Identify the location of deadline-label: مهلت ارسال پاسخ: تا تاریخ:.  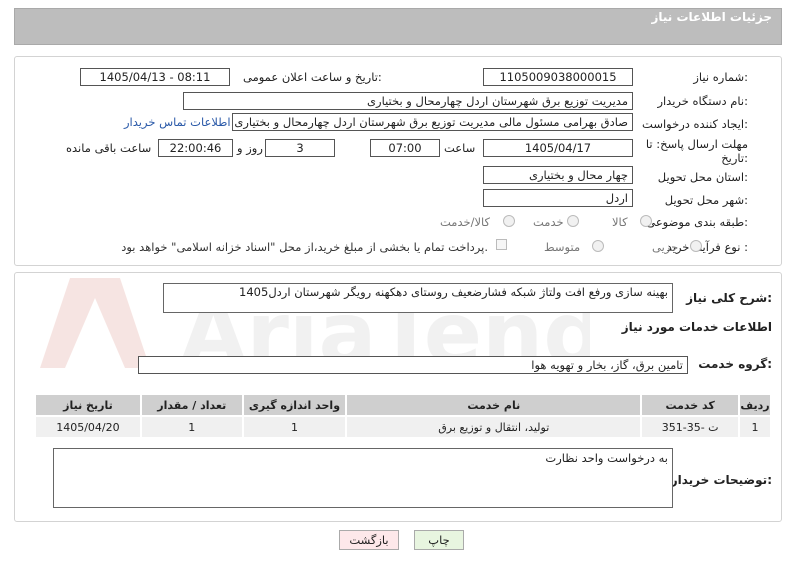
(696, 151).